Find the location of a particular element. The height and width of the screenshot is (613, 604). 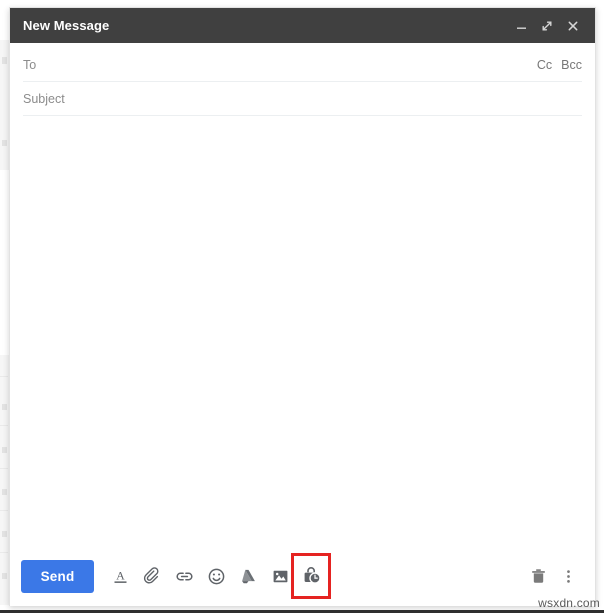

format-text-icon: A is located at coordinates (120, 575).